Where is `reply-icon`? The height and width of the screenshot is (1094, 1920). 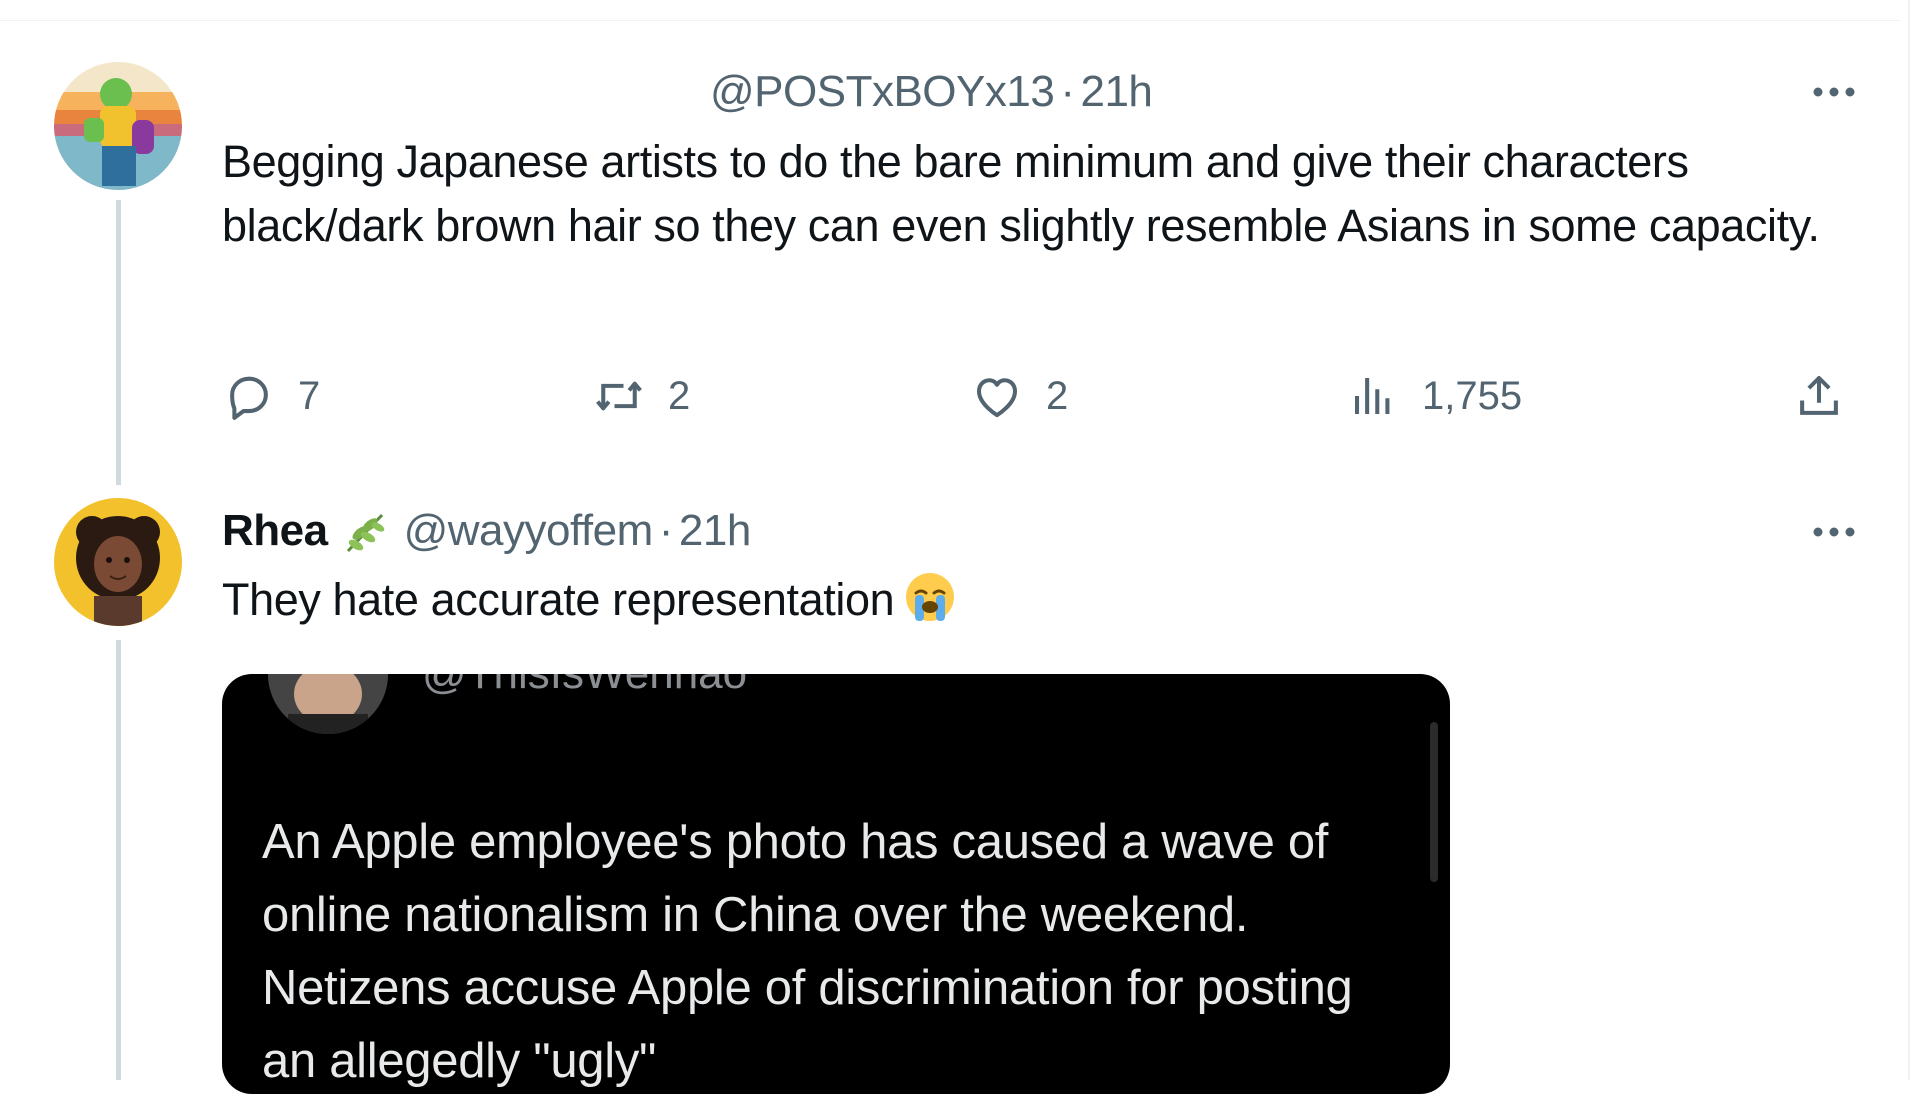 reply-icon is located at coordinates (249, 398).